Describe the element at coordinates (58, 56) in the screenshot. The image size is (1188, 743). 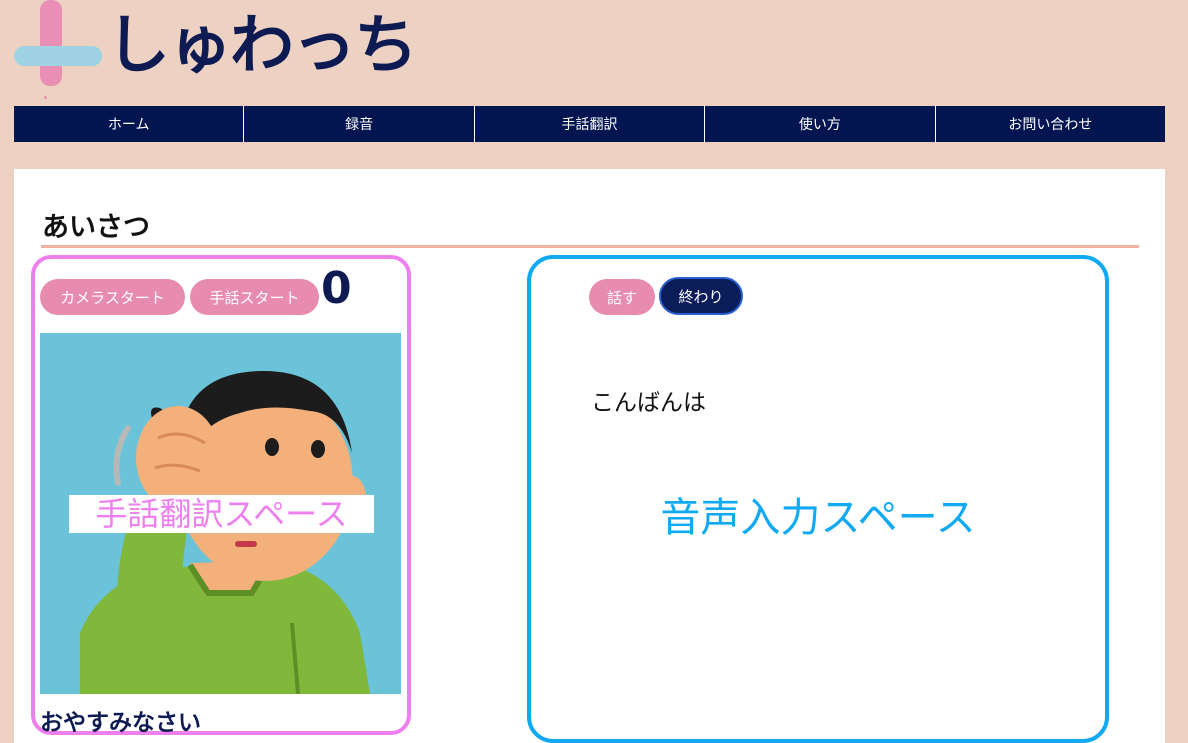
I see `logo-plus-horizontal` at that location.